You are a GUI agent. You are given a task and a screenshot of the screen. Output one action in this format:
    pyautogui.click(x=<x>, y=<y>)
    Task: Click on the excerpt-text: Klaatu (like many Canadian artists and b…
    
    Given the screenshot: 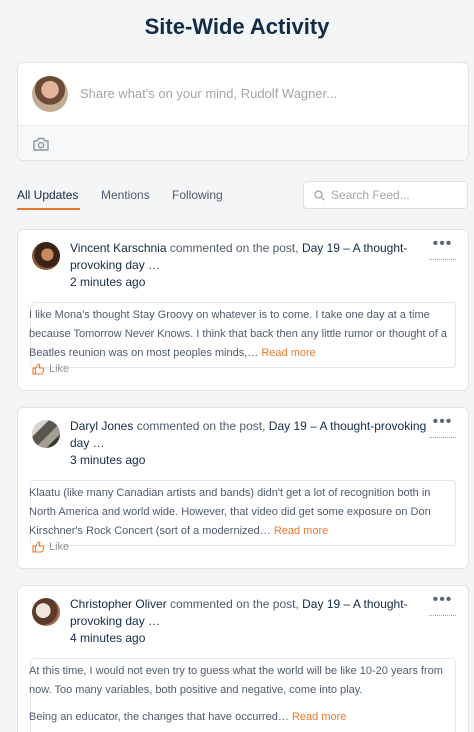 What is the action you would take?
    pyautogui.click(x=230, y=512)
    